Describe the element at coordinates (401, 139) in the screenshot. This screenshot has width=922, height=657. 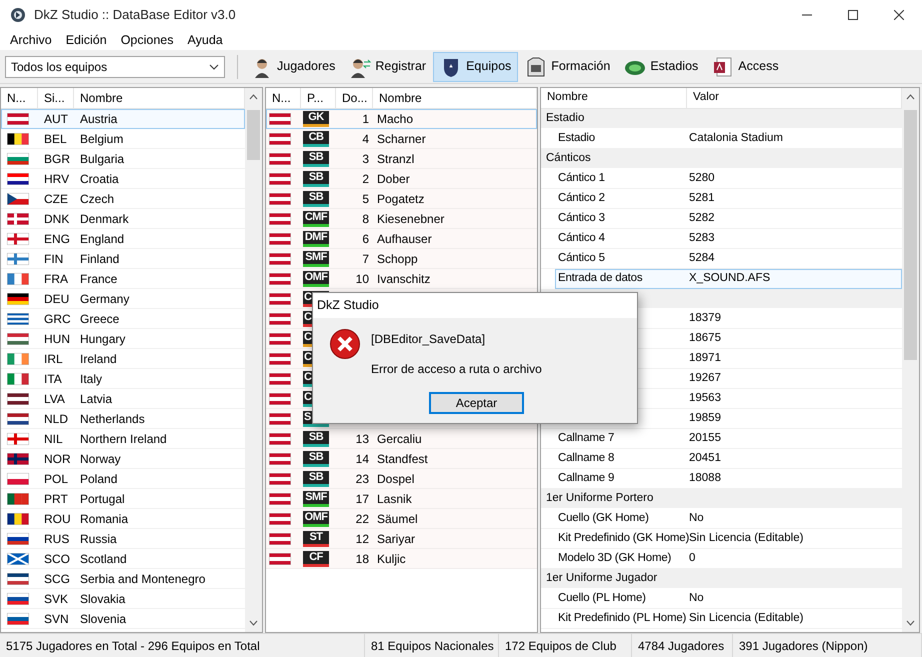
I see `player-row: CB 4 Scharner` at that location.